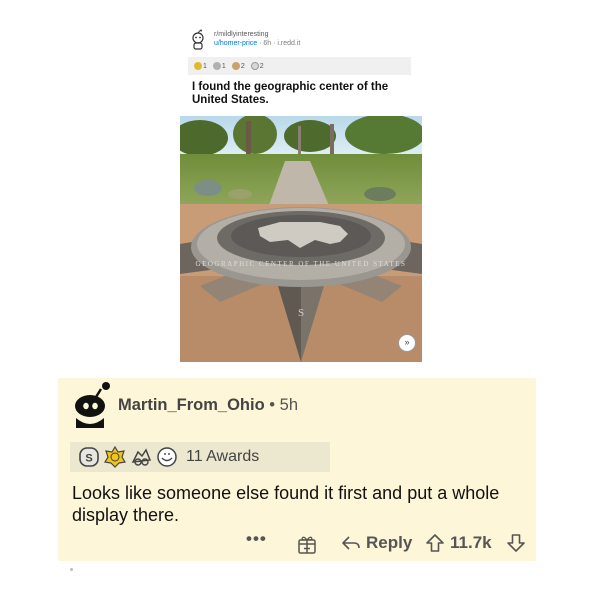 This screenshot has width=600, height=600. What do you see at coordinates (141, 457) in the screenshot?
I see `bravo-award-icon` at bounding box center [141, 457].